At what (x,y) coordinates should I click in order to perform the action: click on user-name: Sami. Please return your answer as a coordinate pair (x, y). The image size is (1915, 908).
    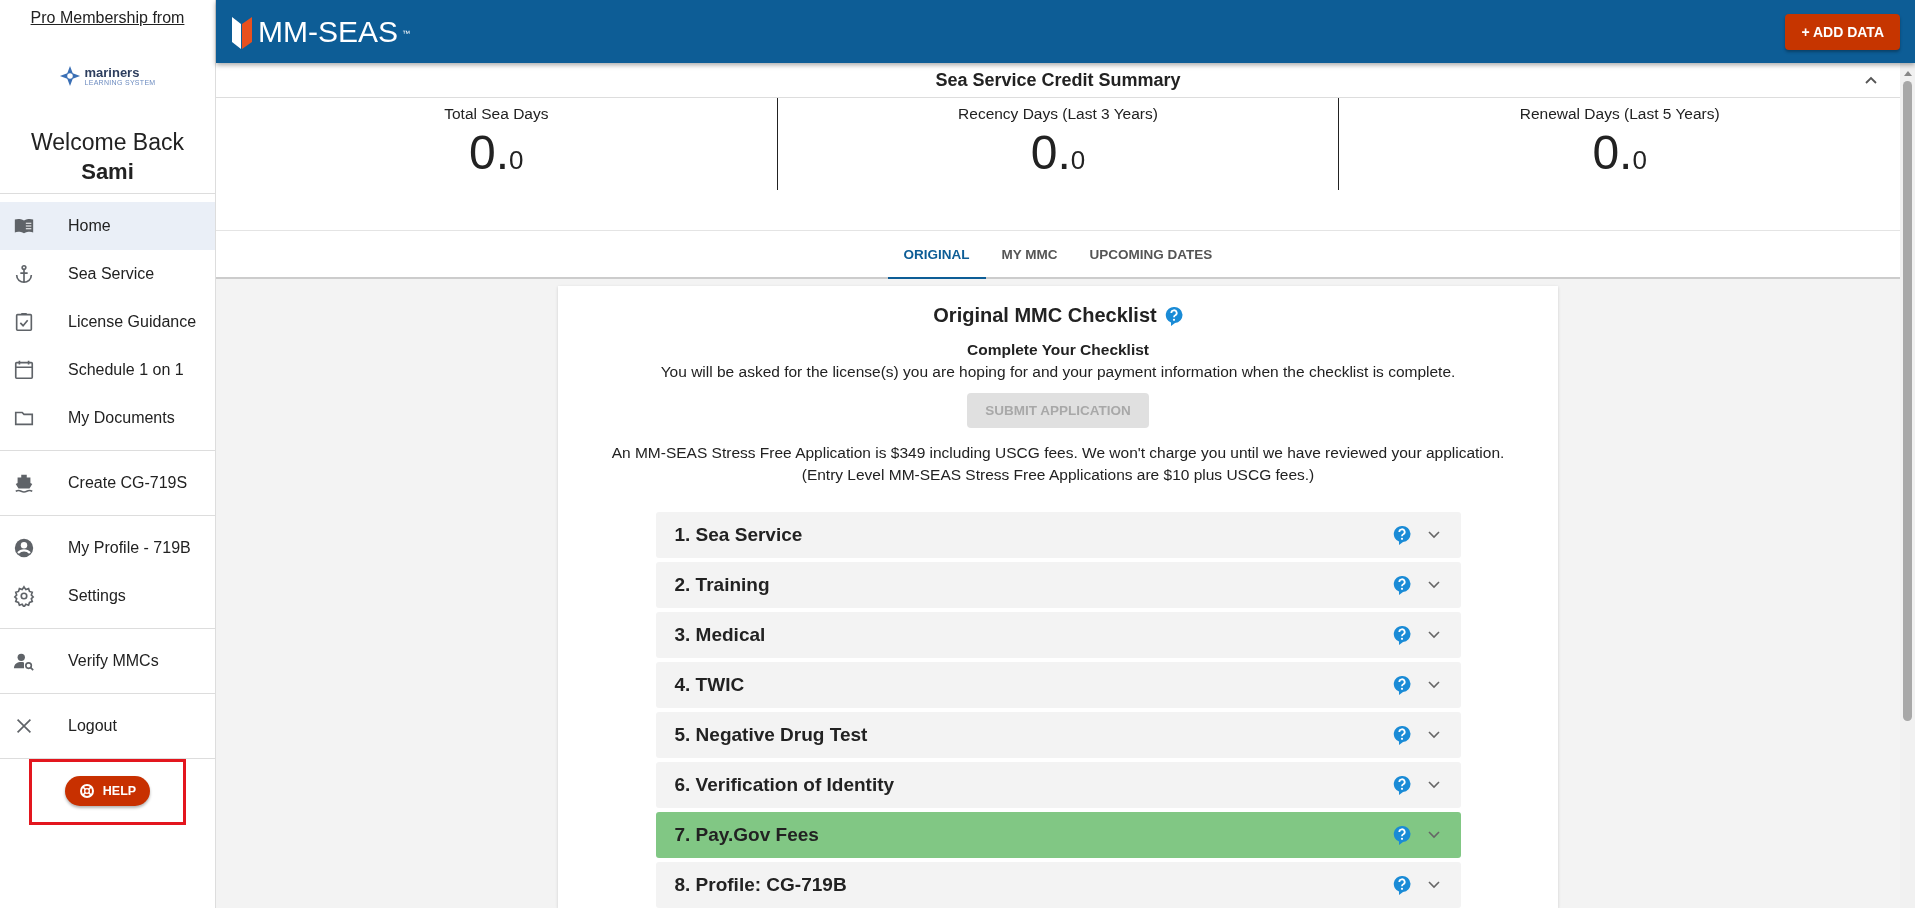
    Looking at the image, I should click on (107, 176).